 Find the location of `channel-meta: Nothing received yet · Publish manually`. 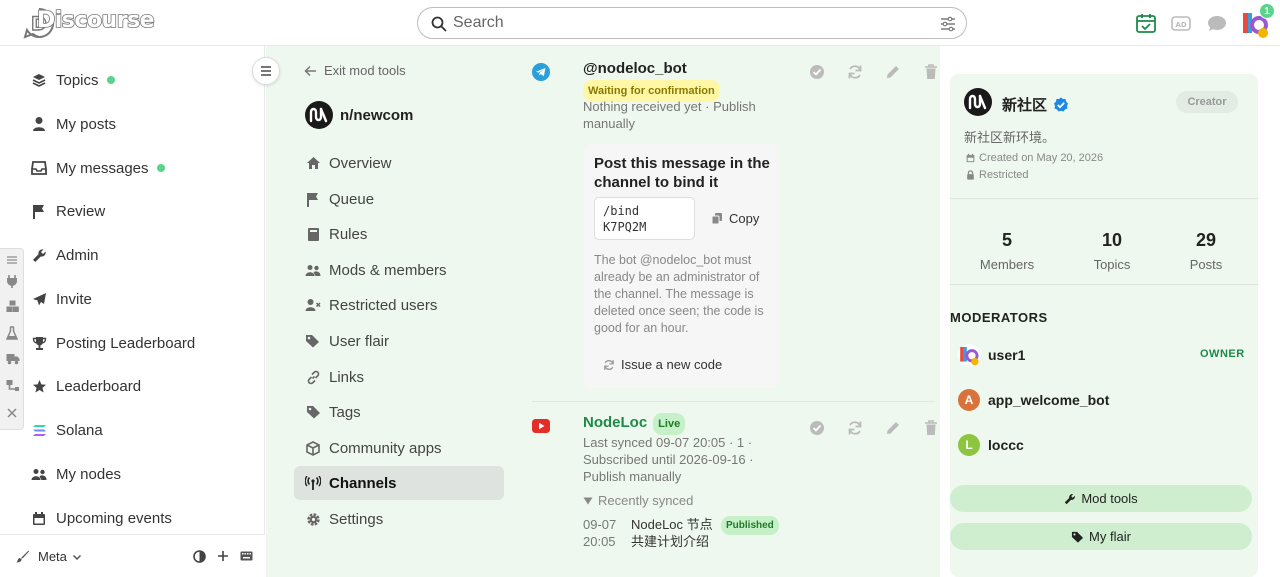

channel-meta: Nothing received yet · Publish manually is located at coordinates (669, 115).